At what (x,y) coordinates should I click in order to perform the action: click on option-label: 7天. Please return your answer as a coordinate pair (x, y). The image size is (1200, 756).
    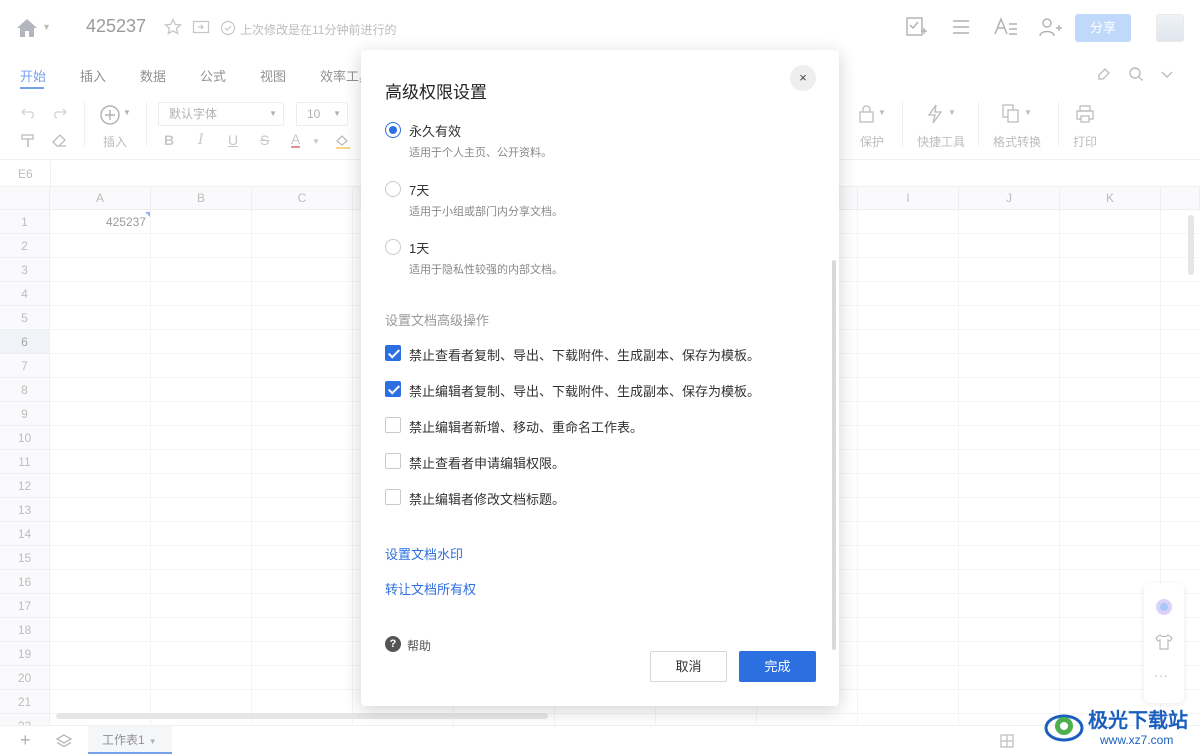
    Looking at the image, I should click on (419, 189).